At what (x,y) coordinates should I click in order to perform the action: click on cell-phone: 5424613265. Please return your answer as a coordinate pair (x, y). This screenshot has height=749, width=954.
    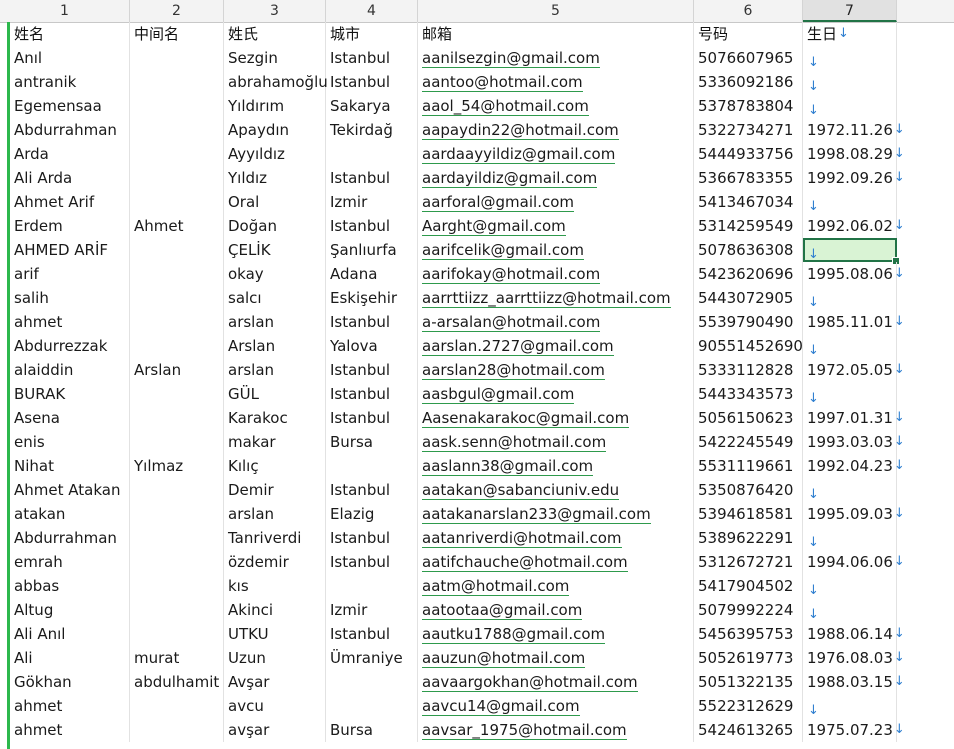
    Looking at the image, I should click on (748, 730).